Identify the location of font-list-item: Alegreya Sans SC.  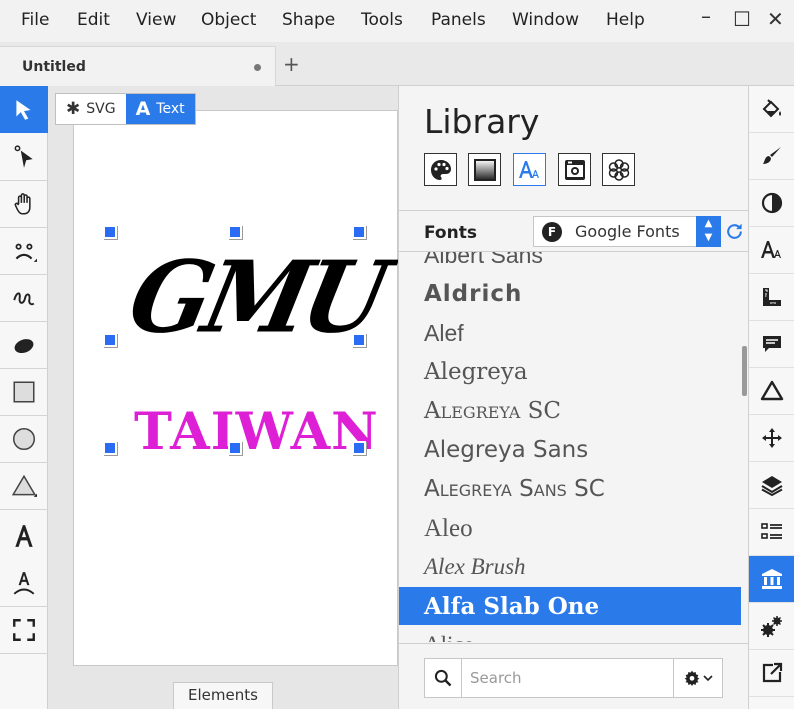
(570, 489).